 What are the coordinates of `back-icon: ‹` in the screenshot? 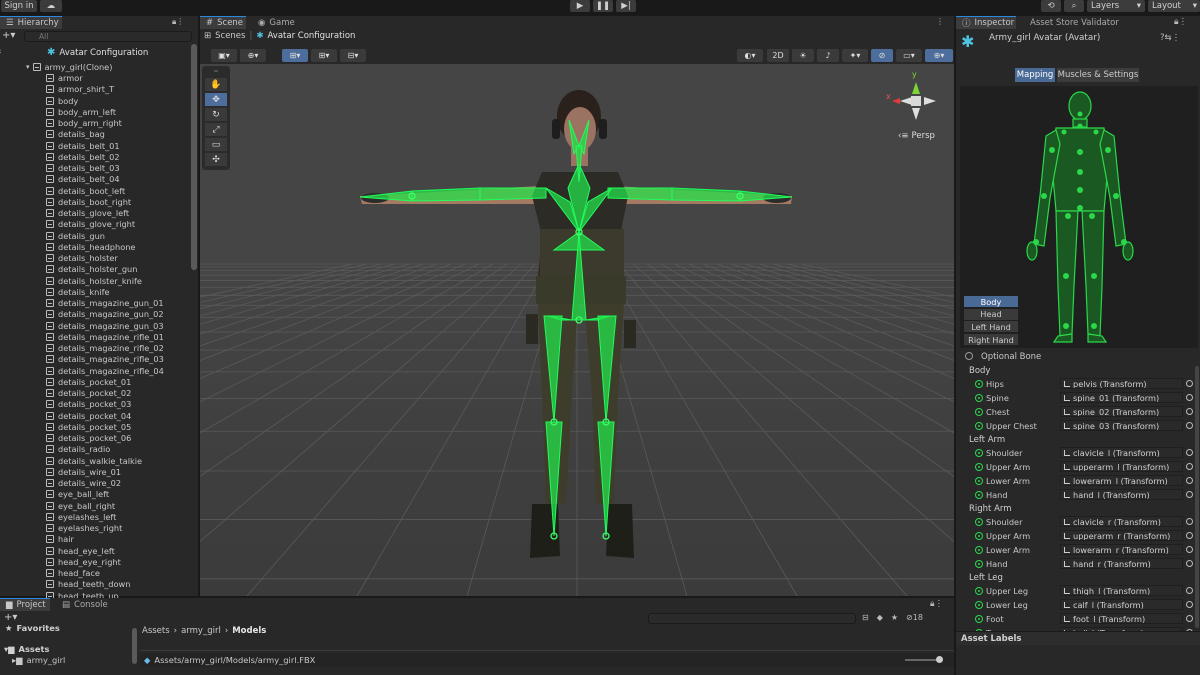 It's located at (1, 52).